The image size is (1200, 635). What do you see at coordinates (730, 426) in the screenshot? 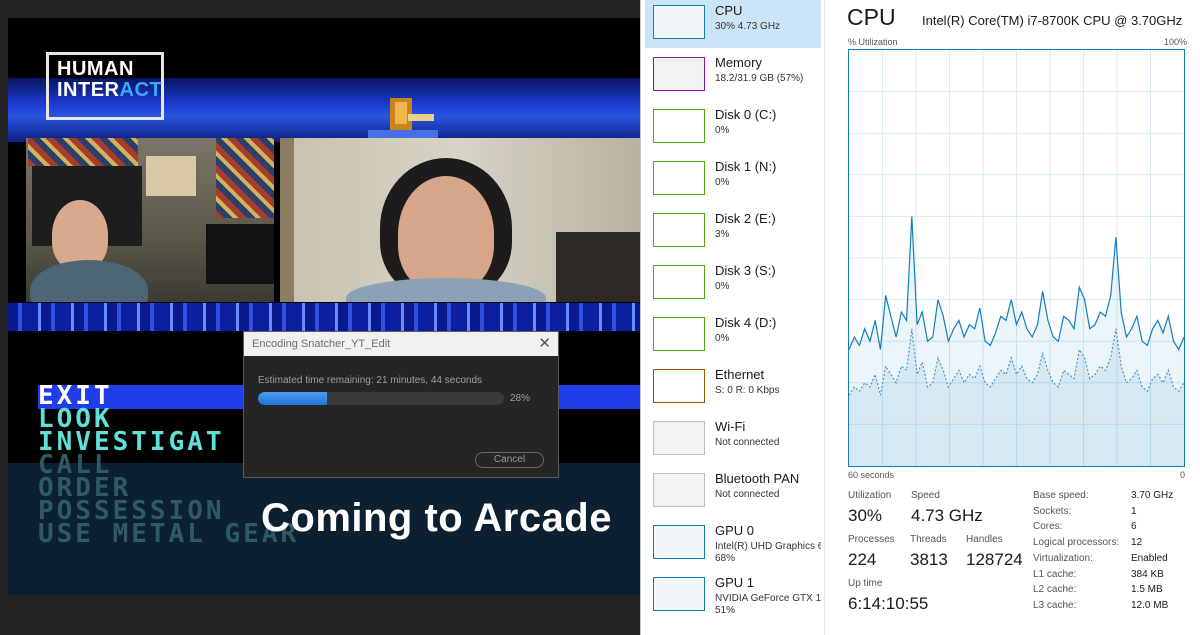
I see `sidebar-item-label: Wi-Fi` at bounding box center [730, 426].